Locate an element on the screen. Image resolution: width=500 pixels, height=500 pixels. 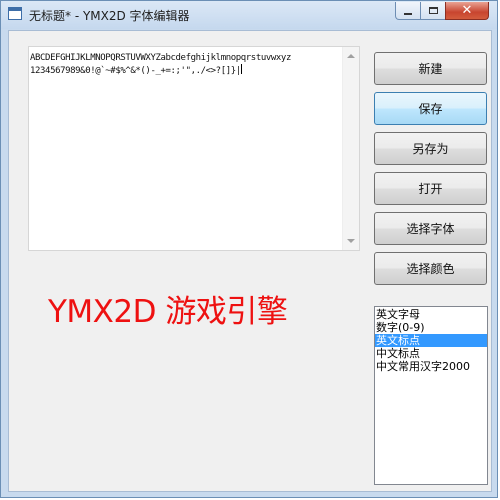
maximize-button is located at coordinates (433, 11).